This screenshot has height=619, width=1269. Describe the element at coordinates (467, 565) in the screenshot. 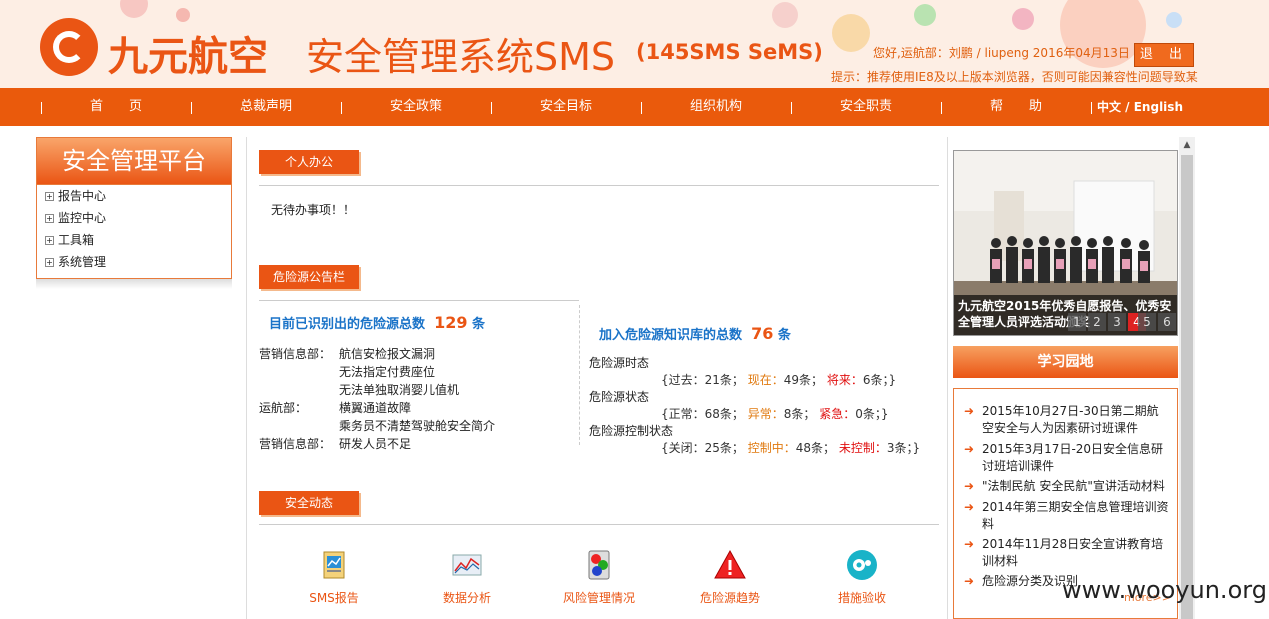

I see `line-chart-icon` at that location.